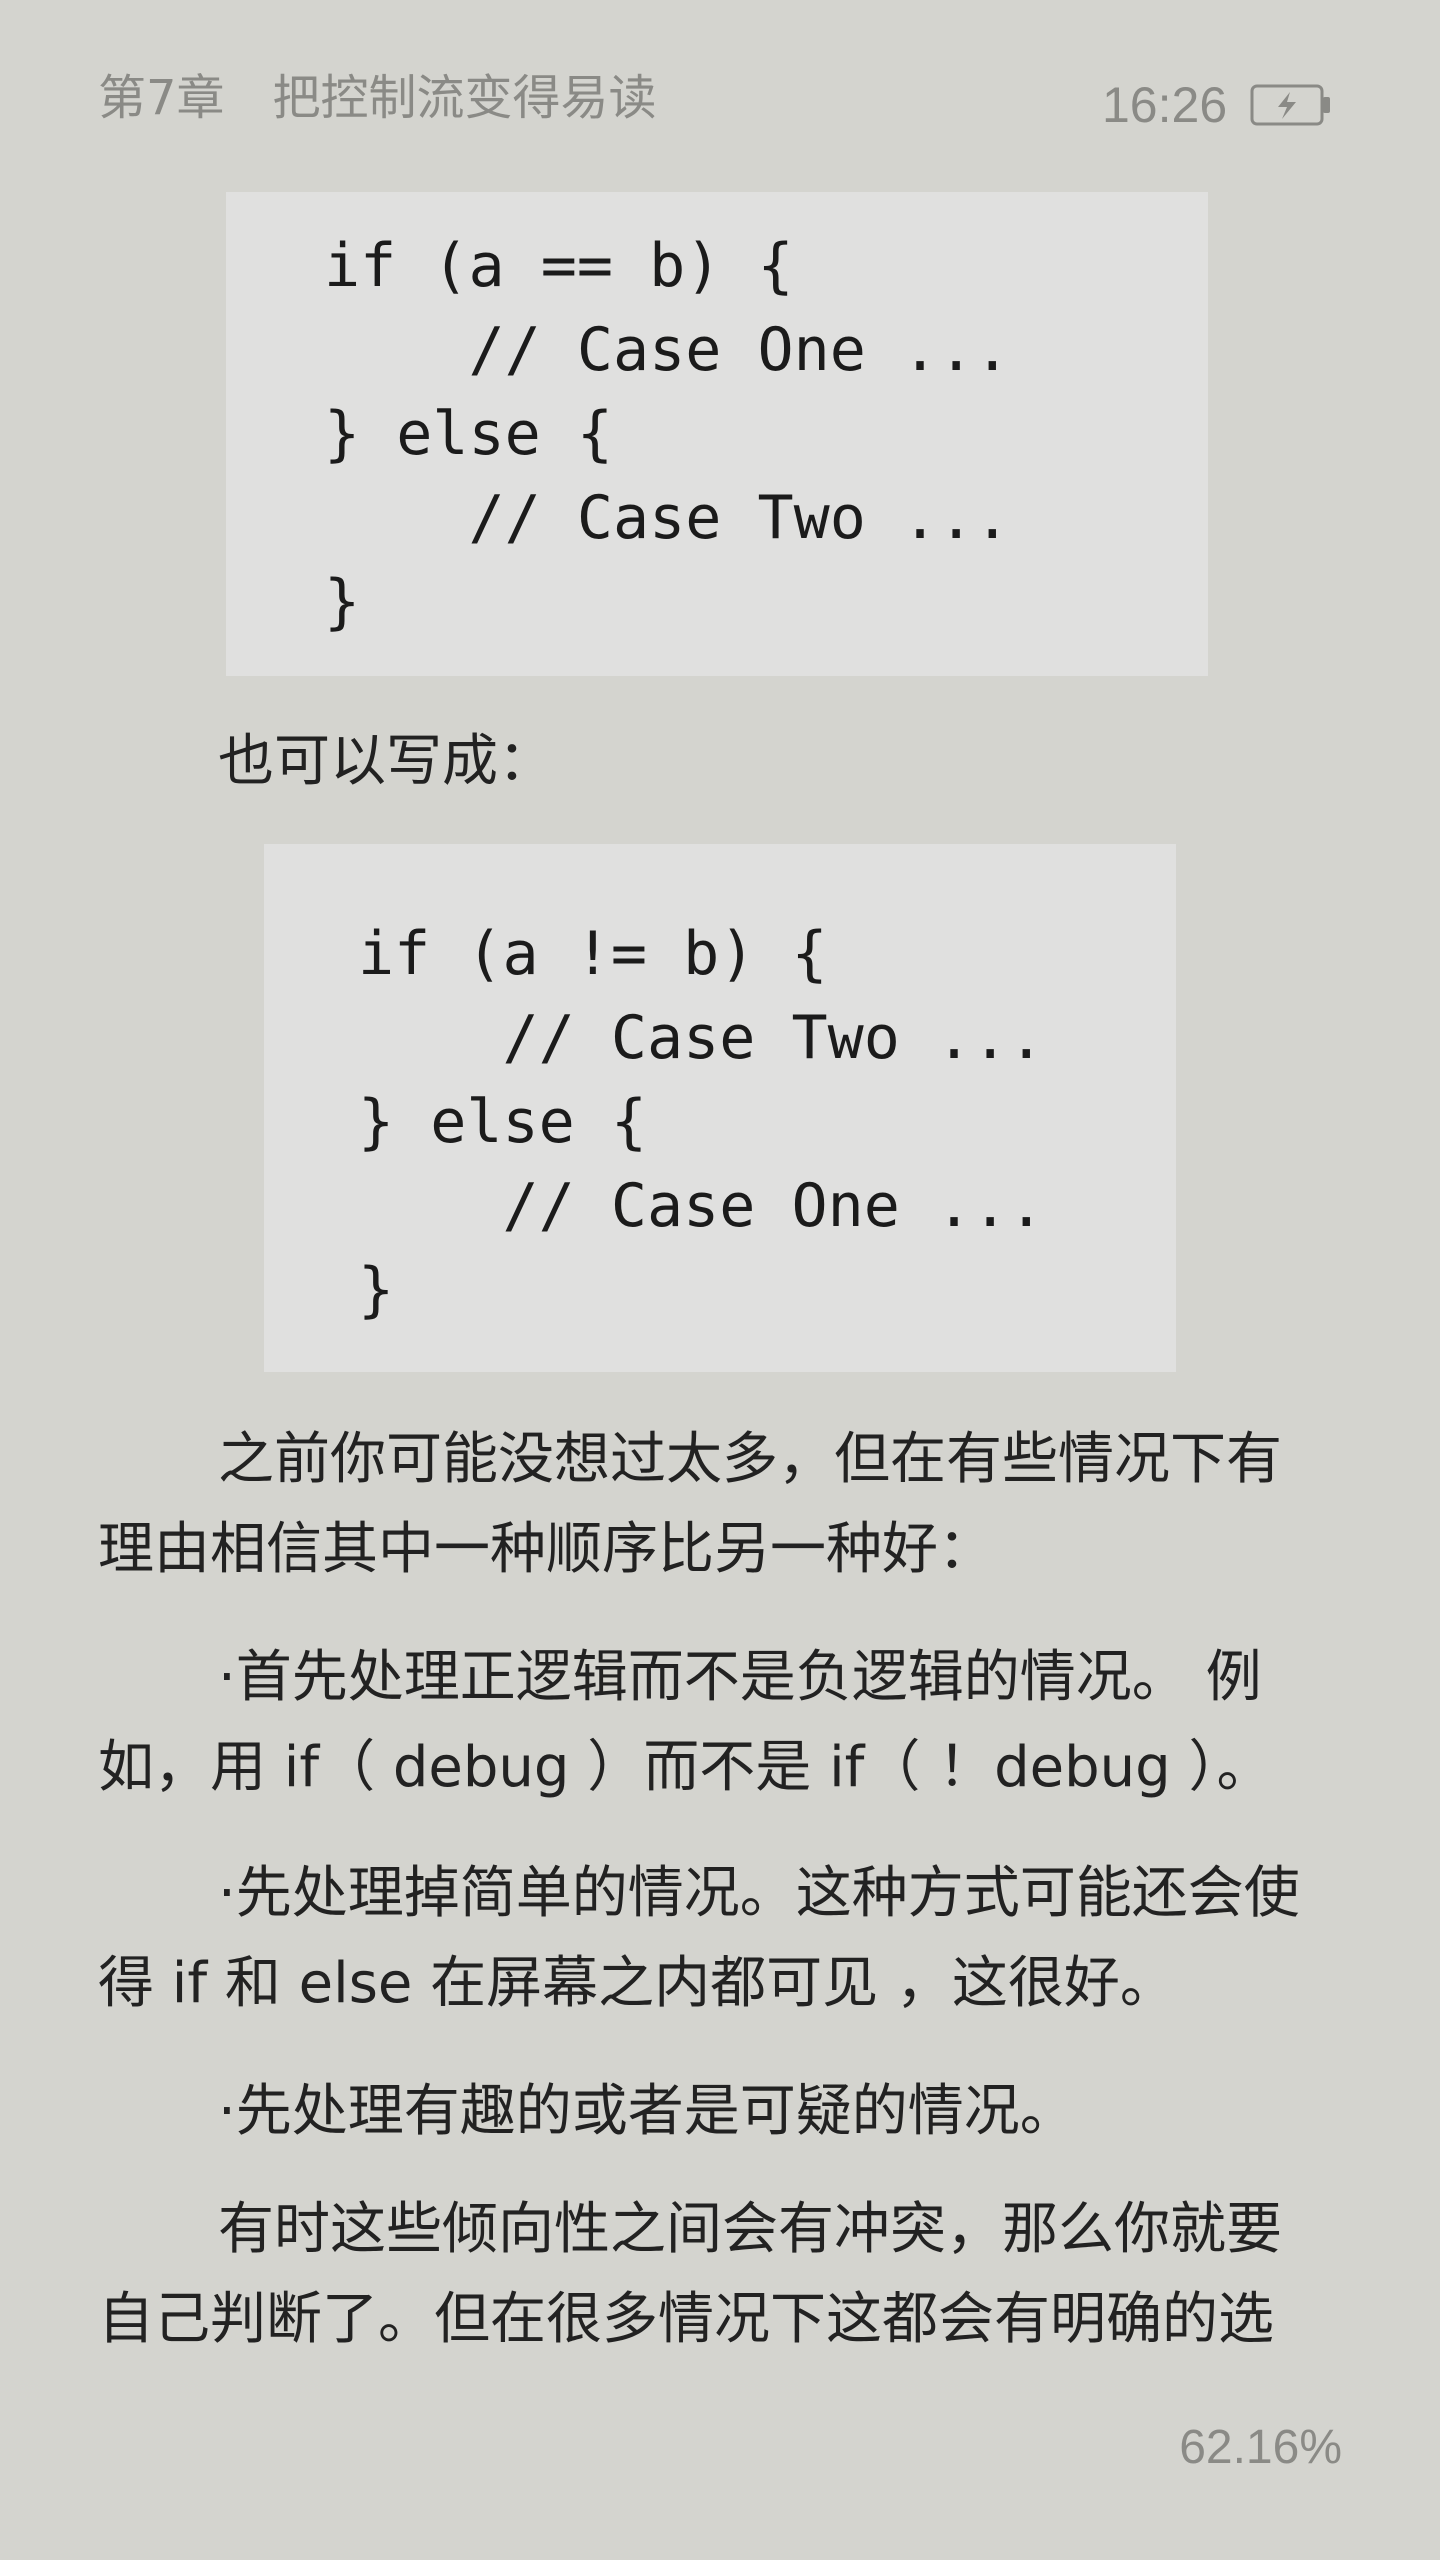  I want to click on text-line: 自己判断了。但在很多情况下这都会有明确的选, so click(686, 2319).